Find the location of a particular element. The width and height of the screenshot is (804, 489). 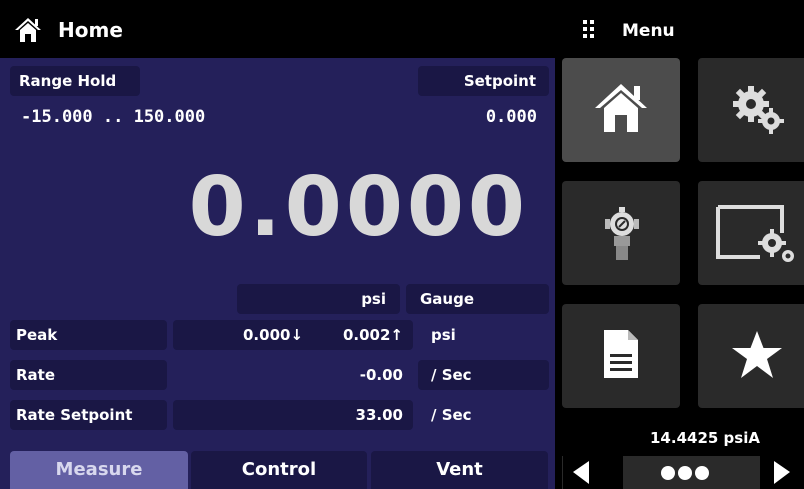

peak-max-value: 0.002↑ is located at coordinates (372, 335).